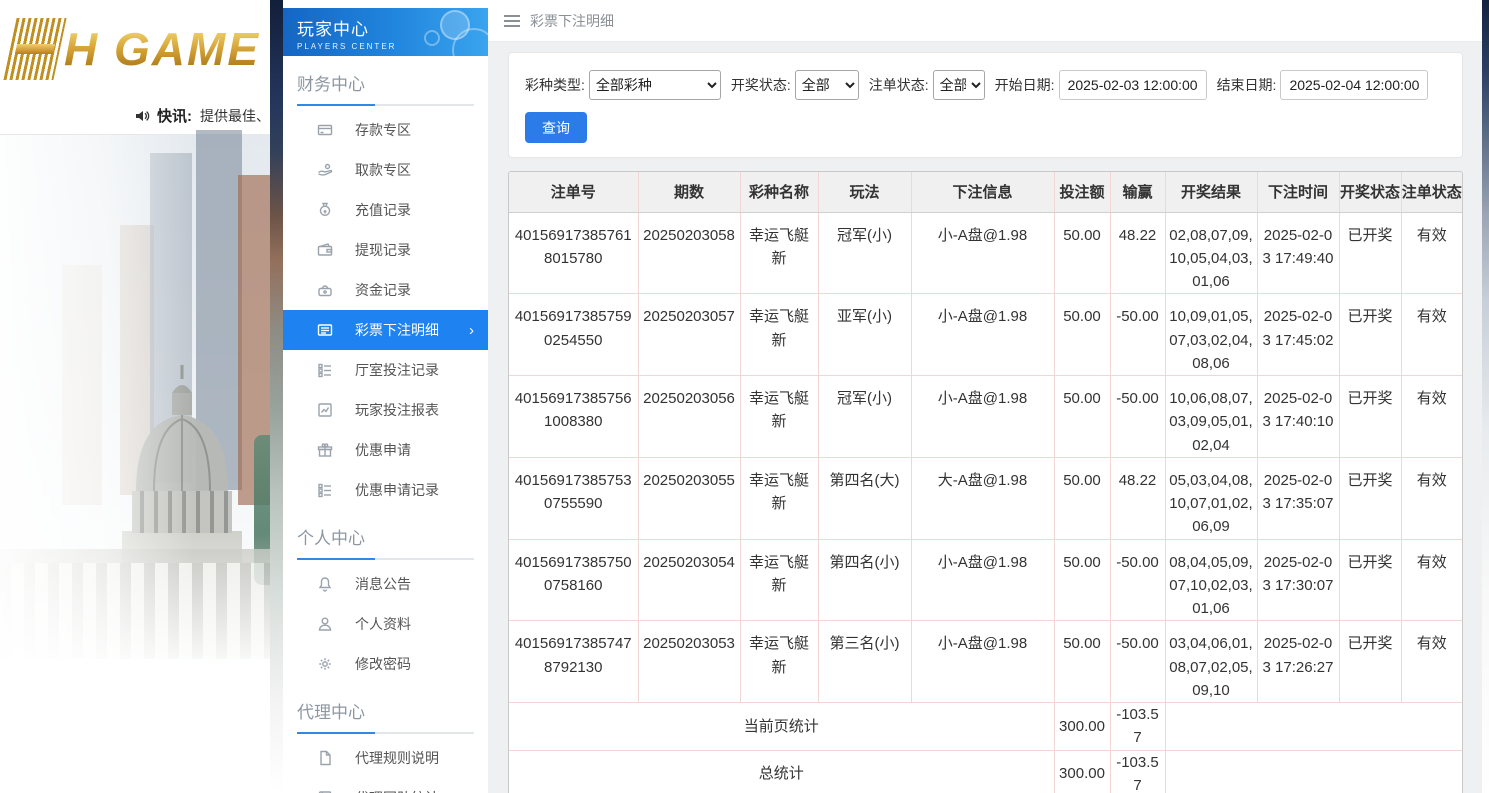 The height and width of the screenshot is (793, 1489). What do you see at coordinates (385, 130) in the screenshot?
I see `sidebar-item-存款专区: 存款专区` at bounding box center [385, 130].